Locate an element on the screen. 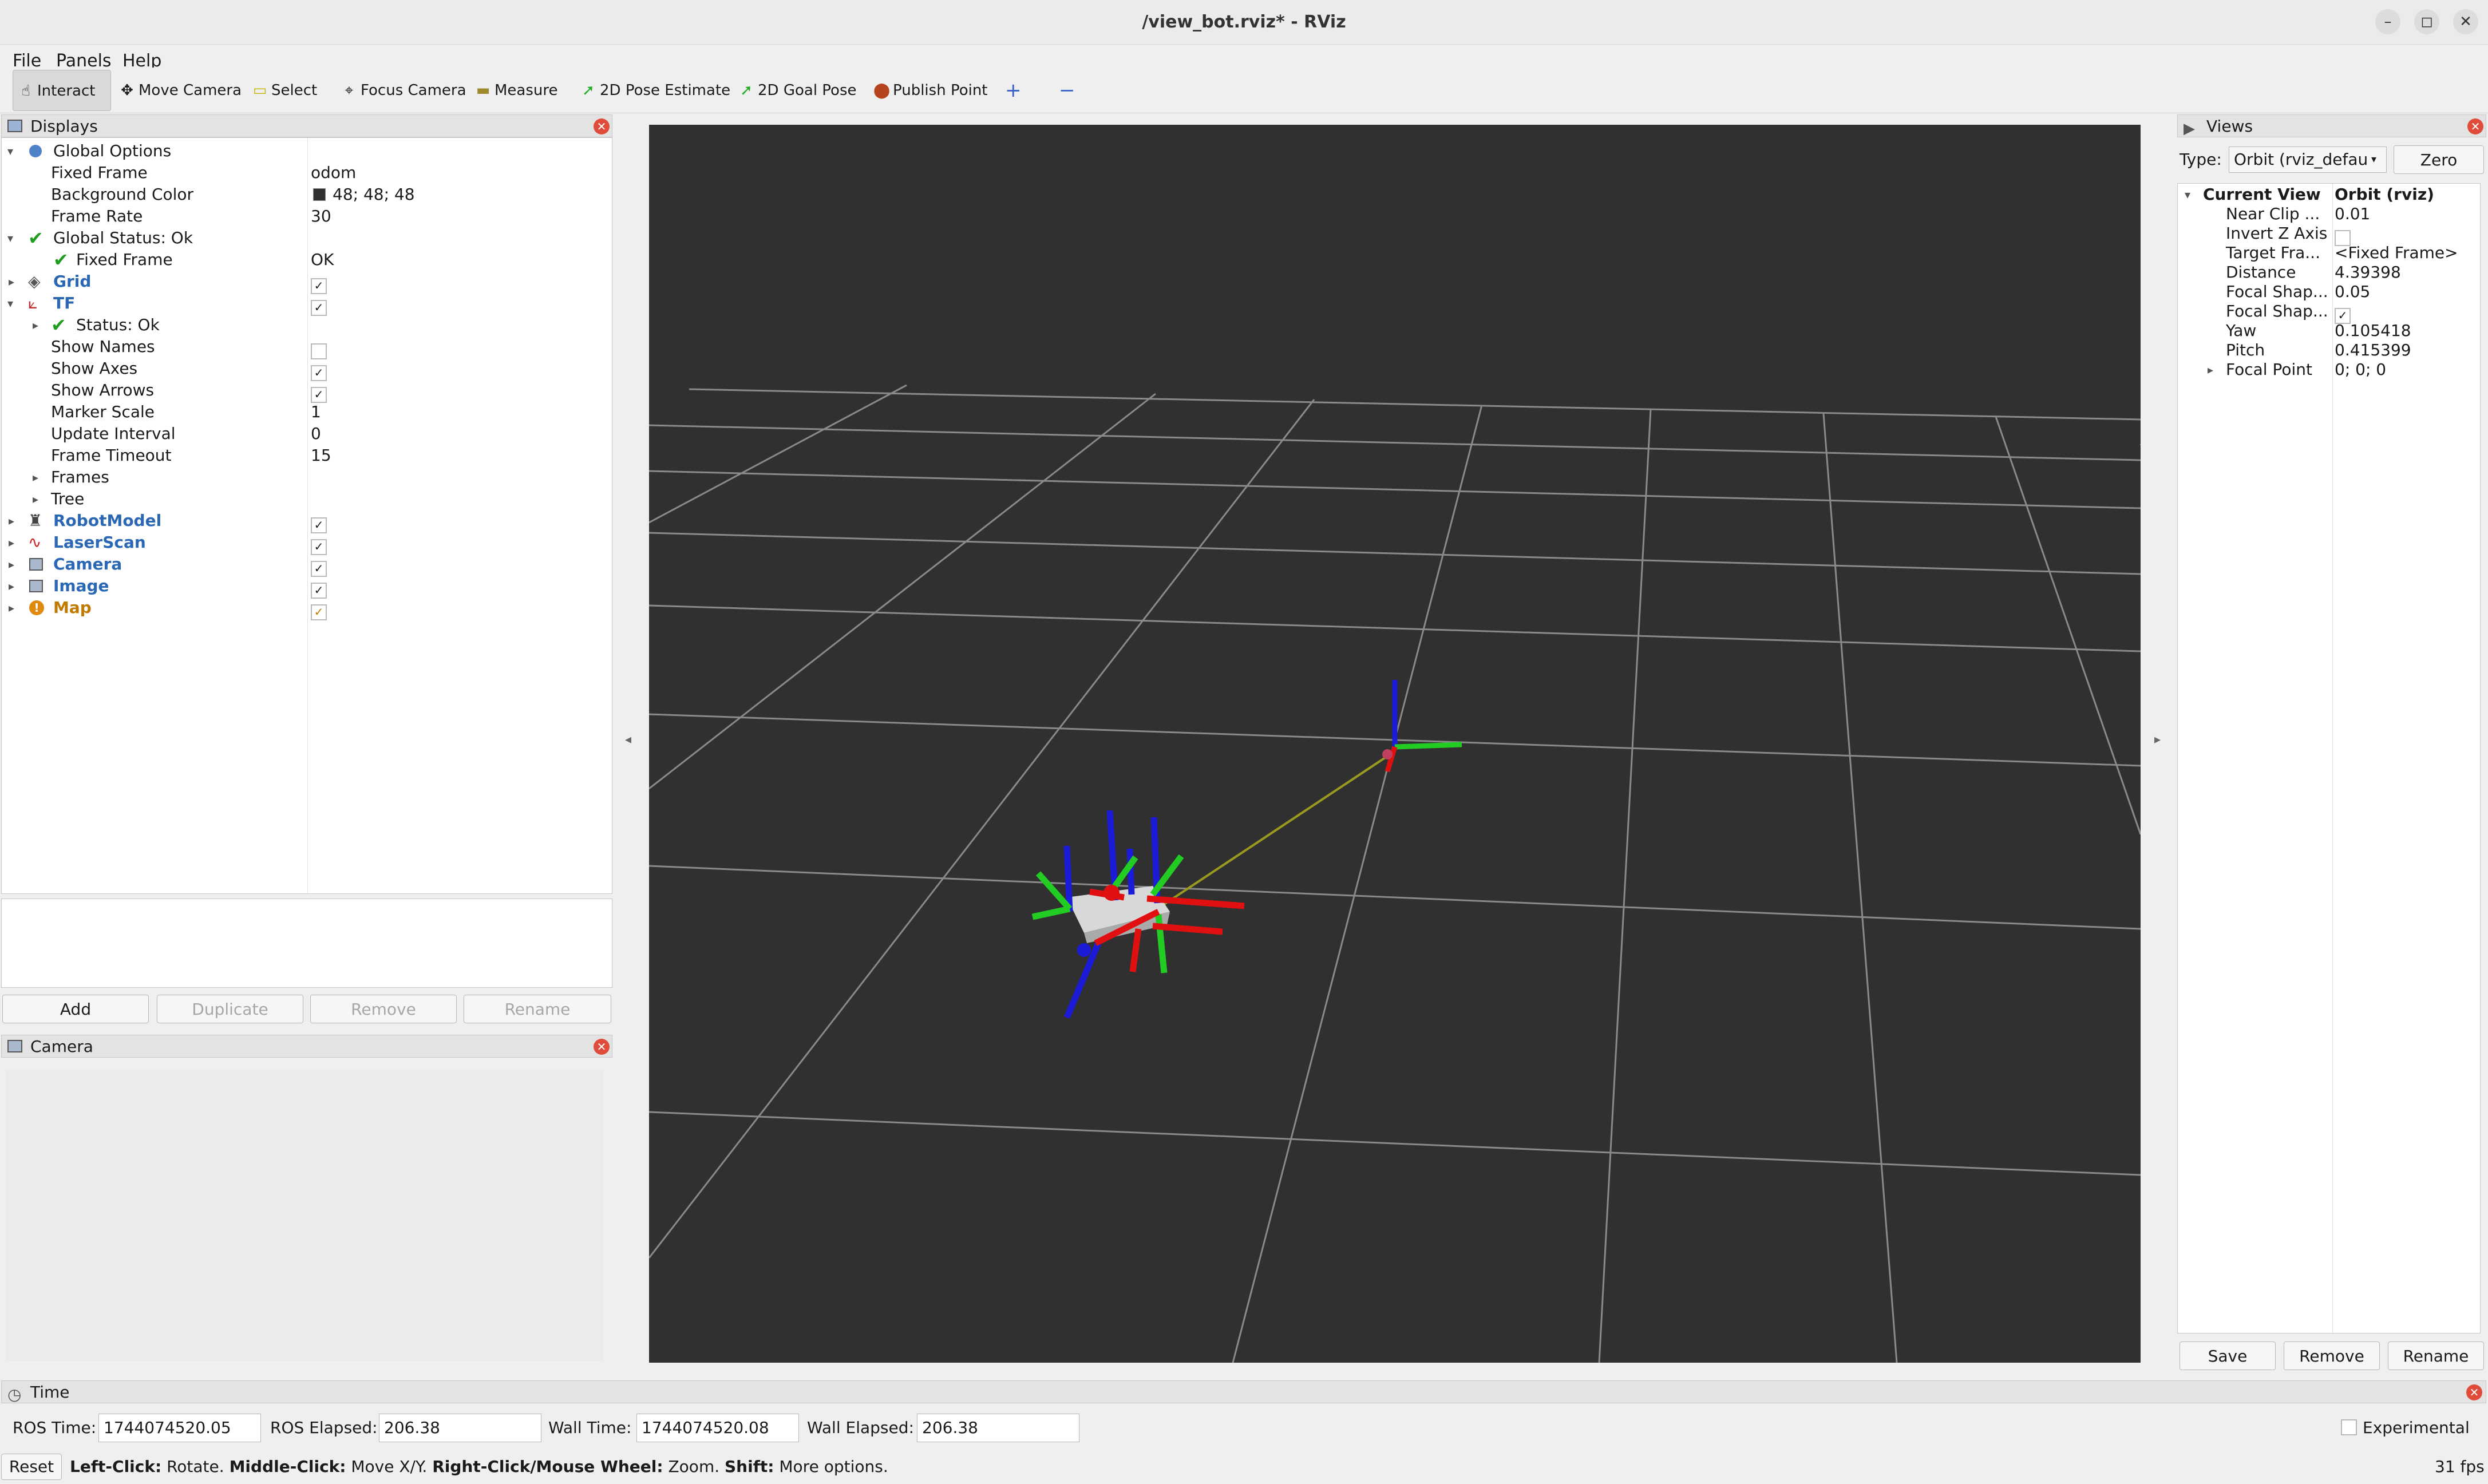 The height and width of the screenshot is (1484, 2488). row-near-clip: Near Clip ... 0.01 is located at coordinates (2329, 214).